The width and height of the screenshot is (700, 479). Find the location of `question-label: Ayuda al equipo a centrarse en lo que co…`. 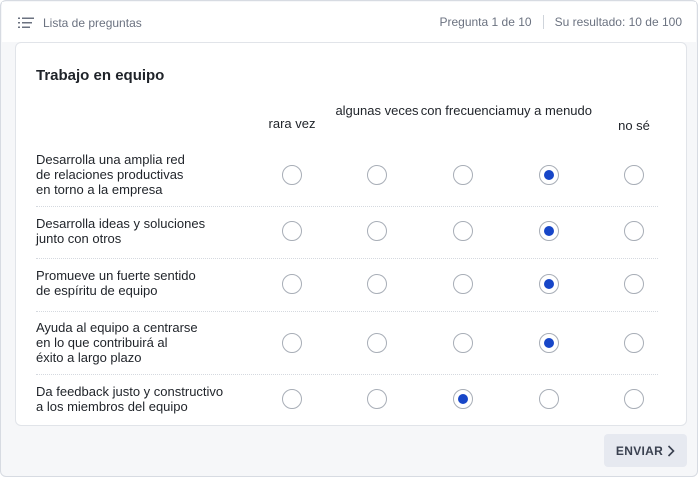

question-label: Ayuda al equipo a centrarse en lo que co… is located at coordinates (117, 342).